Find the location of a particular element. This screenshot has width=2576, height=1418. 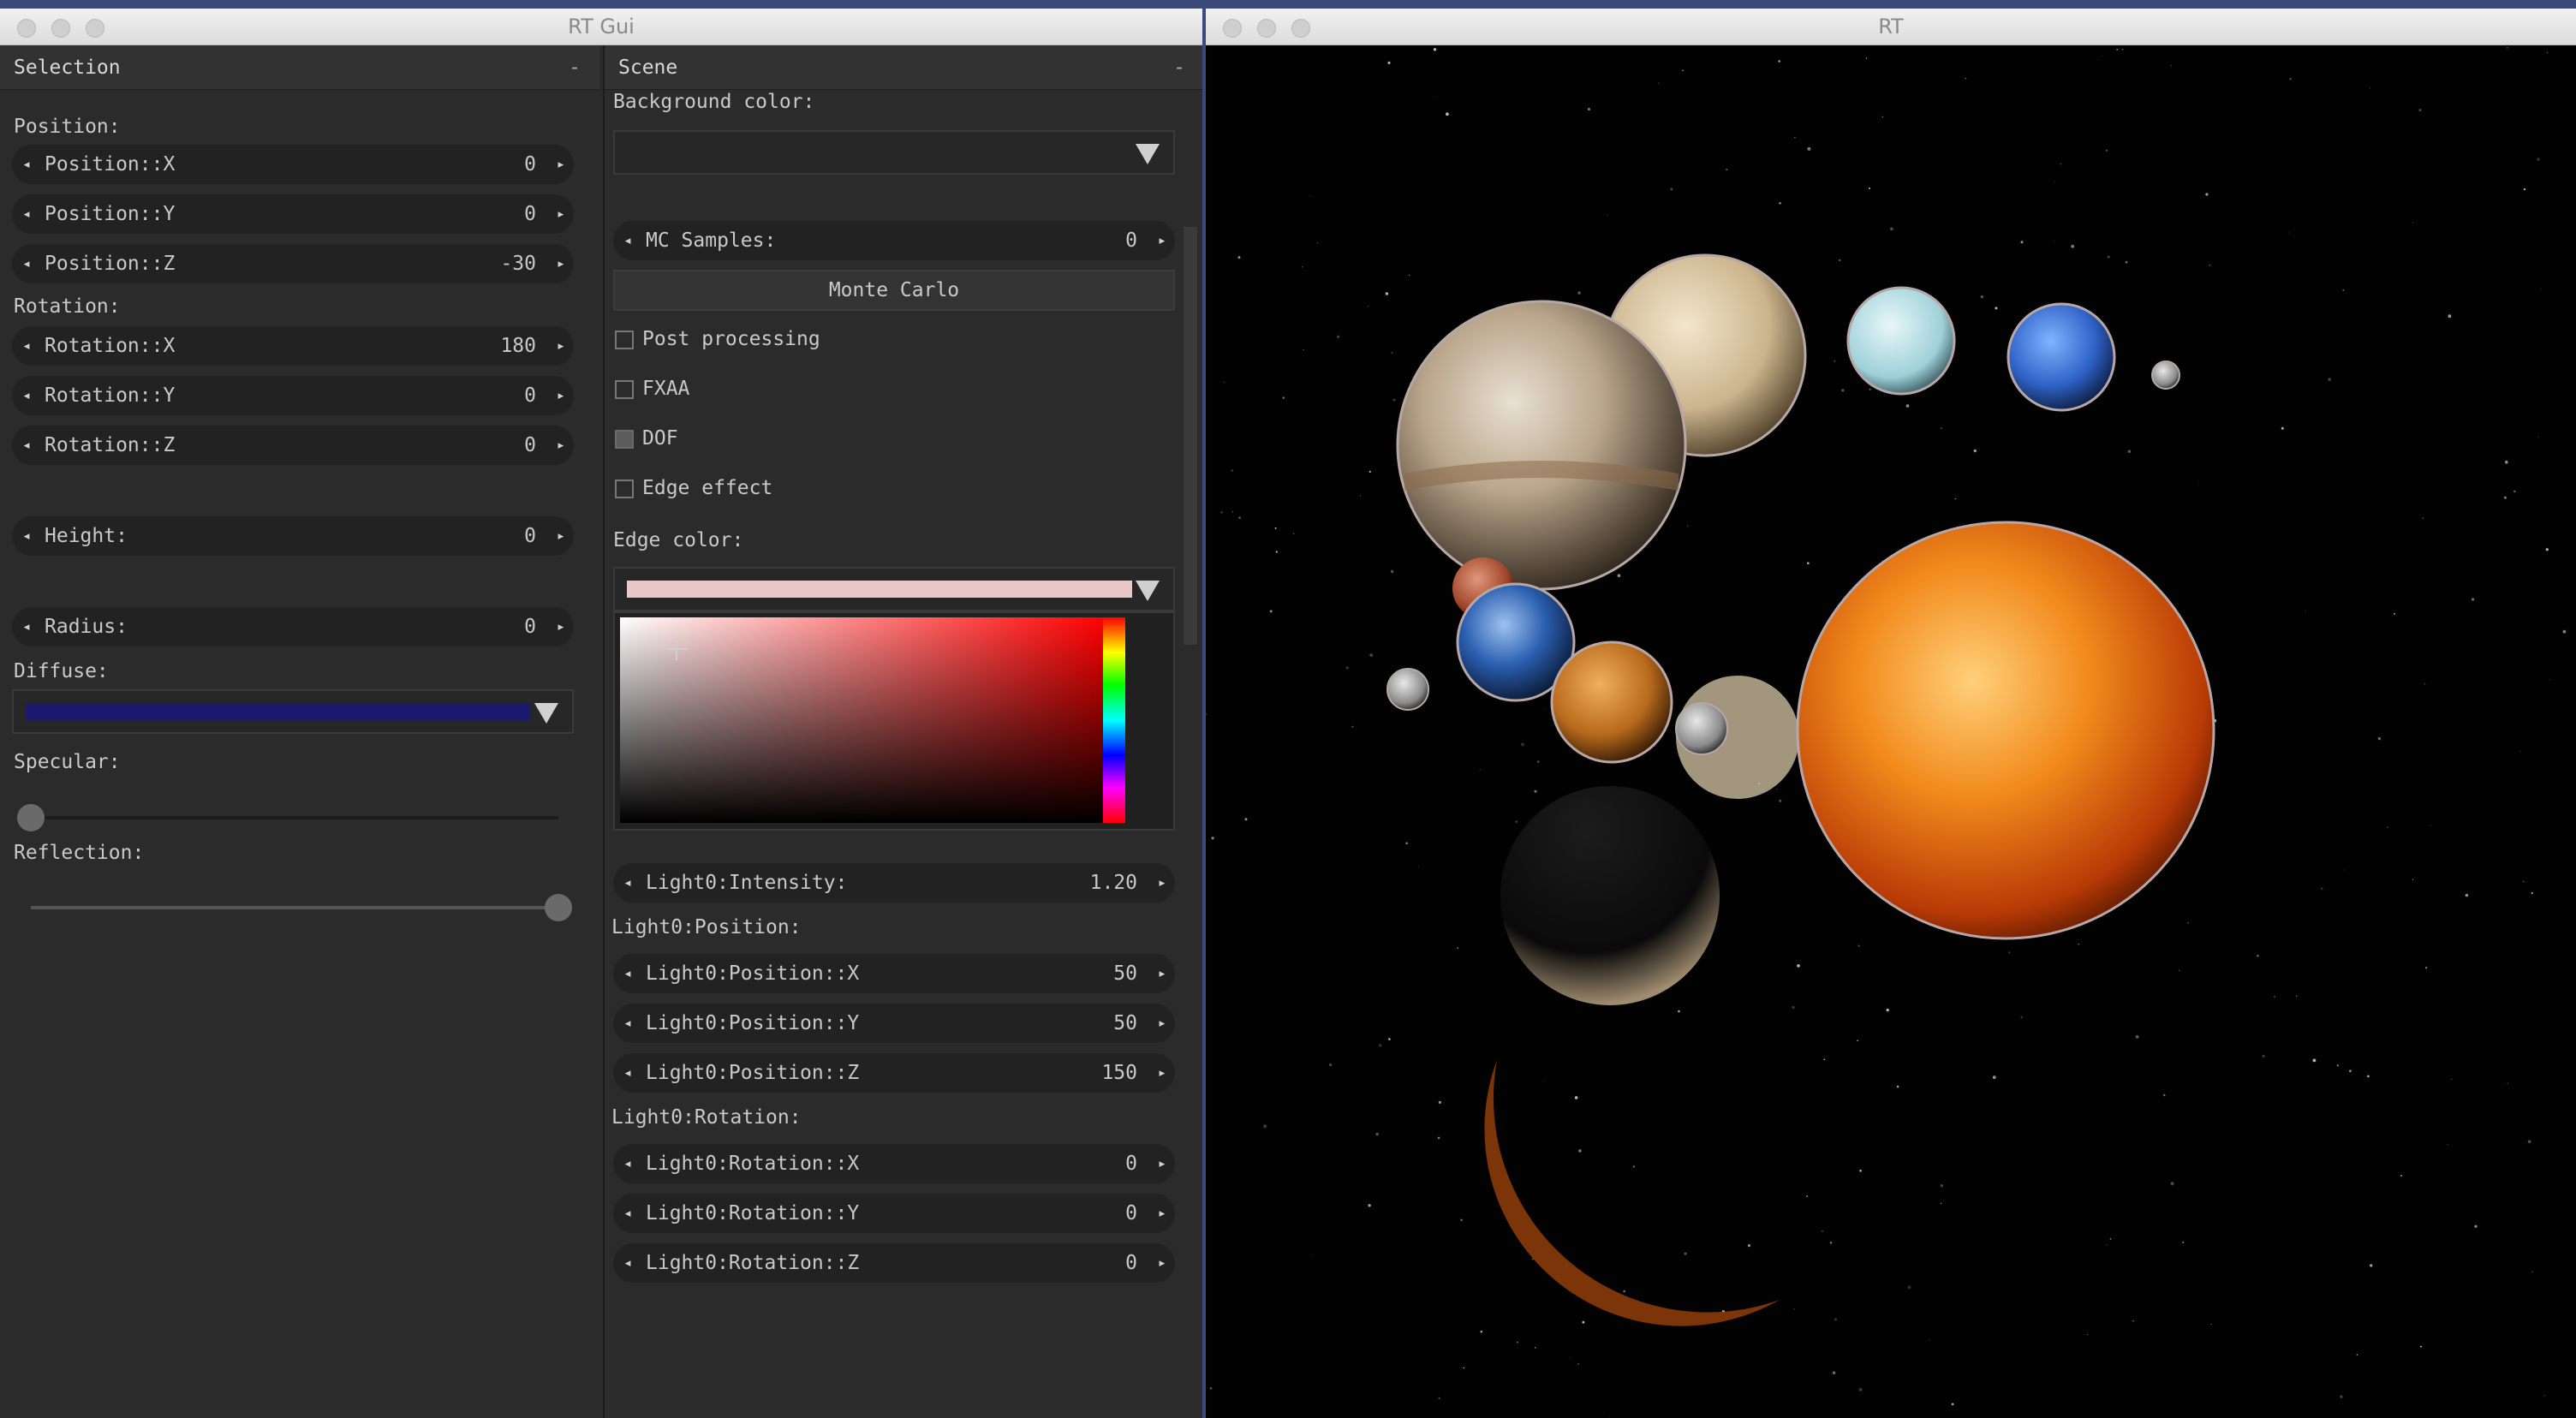

rotation-z-label: Rotation::Z is located at coordinates (110, 445).